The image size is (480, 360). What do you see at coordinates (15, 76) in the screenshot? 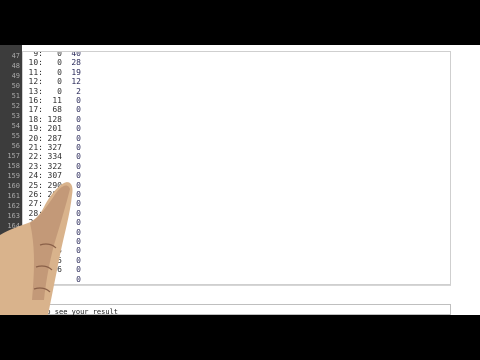
I see `line-number: 49` at bounding box center [15, 76].